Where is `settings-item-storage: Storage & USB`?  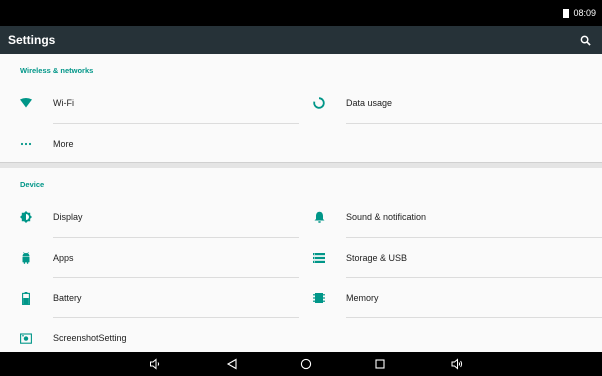 settings-item-storage: Storage & USB is located at coordinates (457, 258).